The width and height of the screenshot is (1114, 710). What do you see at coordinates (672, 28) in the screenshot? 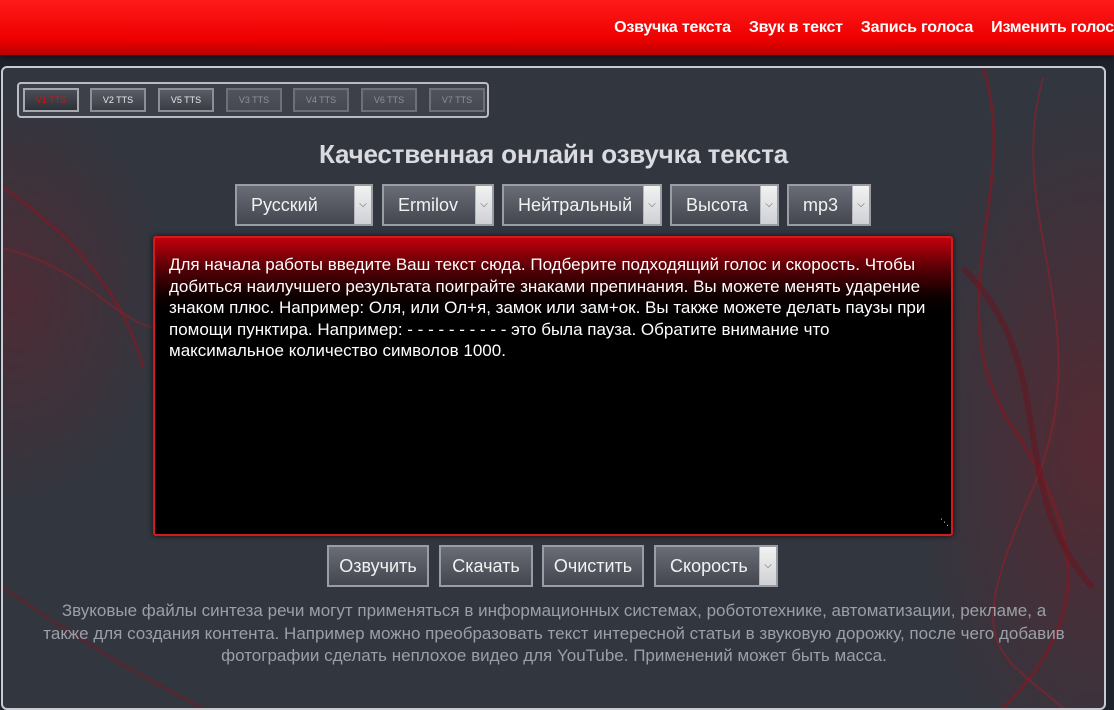
I see `nav-text-to-speech-link: Озвучка текста` at bounding box center [672, 28].